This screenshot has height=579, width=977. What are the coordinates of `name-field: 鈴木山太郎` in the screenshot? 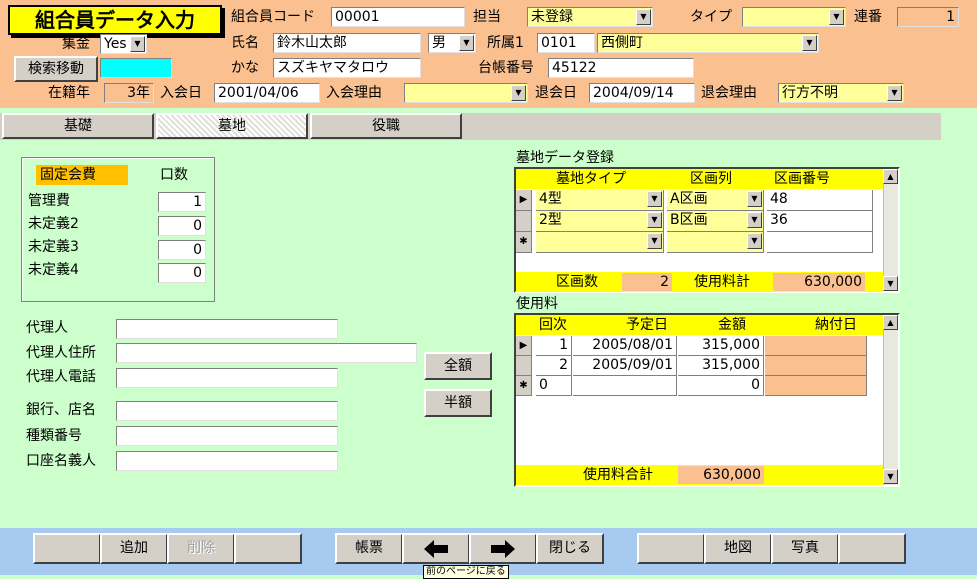 It's located at (347, 43).